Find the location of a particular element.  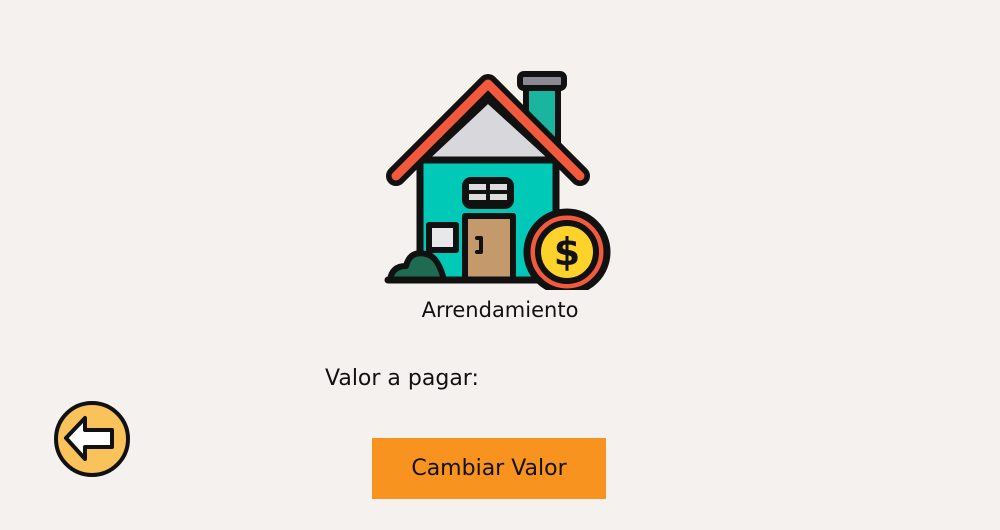

page-title: Arrendamiento is located at coordinates (500, 310).